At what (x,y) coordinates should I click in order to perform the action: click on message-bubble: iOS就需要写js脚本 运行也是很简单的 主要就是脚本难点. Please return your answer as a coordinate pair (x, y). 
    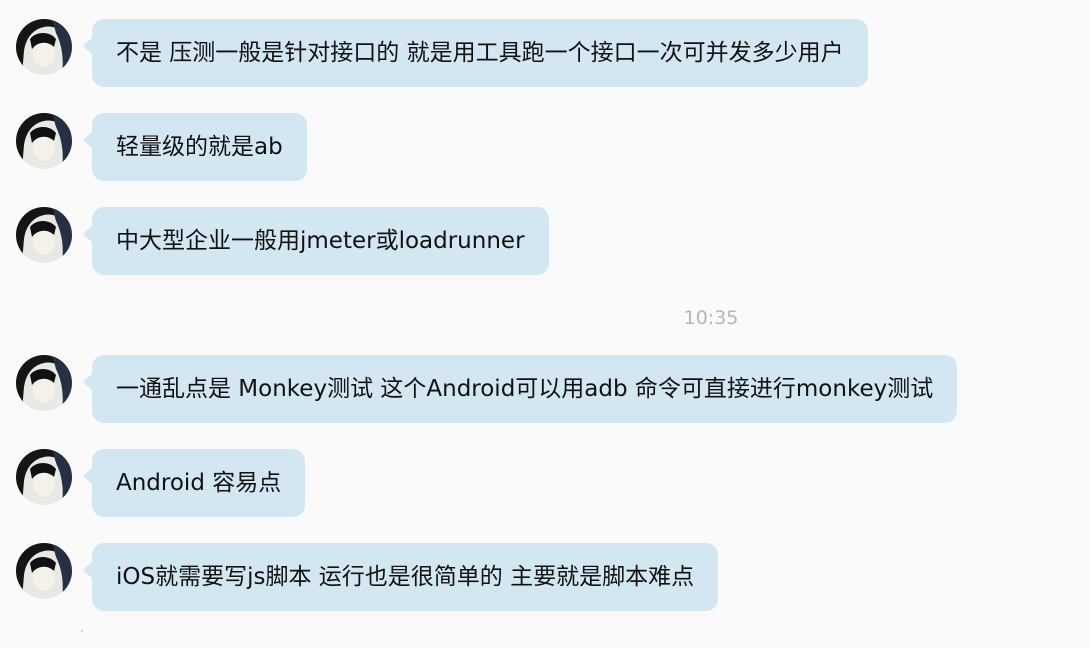
    Looking at the image, I should click on (400, 577).